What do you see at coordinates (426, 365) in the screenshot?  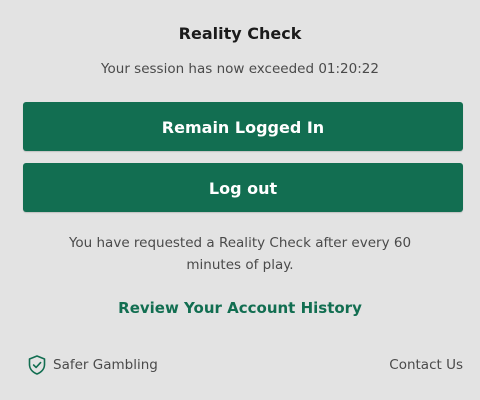 I see `contact-us-link: Contact Us` at bounding box center [426, 365].